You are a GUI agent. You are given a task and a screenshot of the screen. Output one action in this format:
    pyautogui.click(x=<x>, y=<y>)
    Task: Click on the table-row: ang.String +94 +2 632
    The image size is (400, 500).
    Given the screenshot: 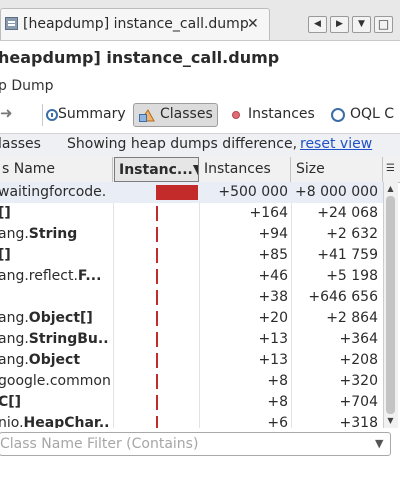 What is the action you would take?
    pyautogui.click(x=191, y=234)
    